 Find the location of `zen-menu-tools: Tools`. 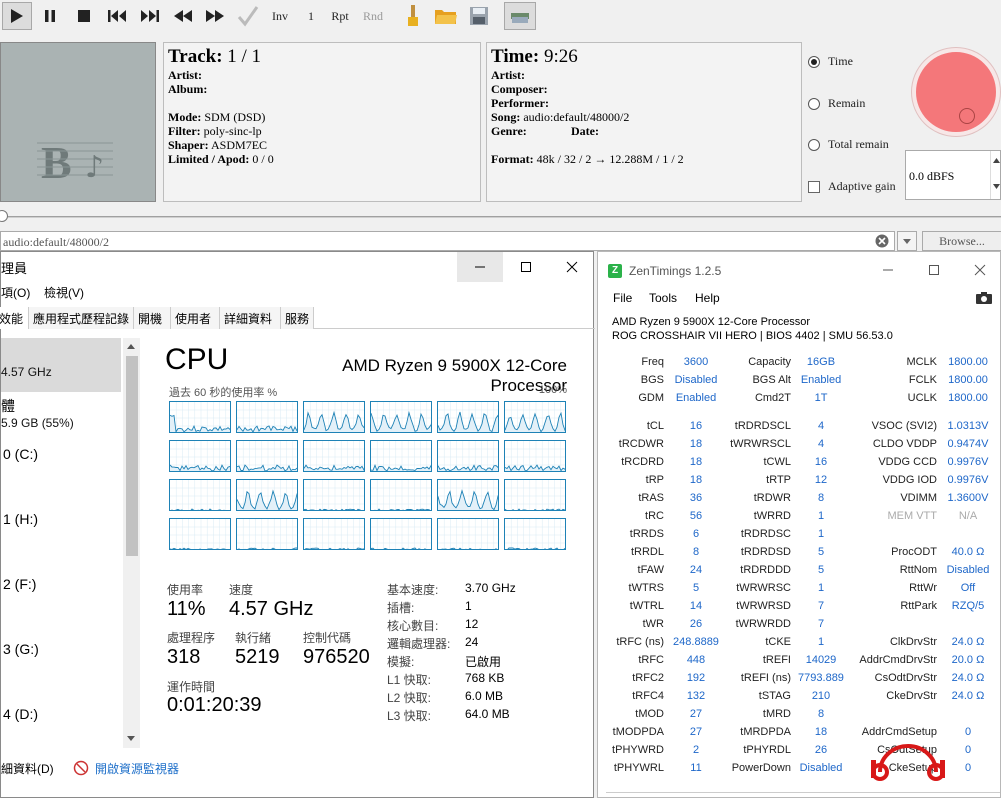

zen-menu-tools: Tools is located at coordinates (663, 298).